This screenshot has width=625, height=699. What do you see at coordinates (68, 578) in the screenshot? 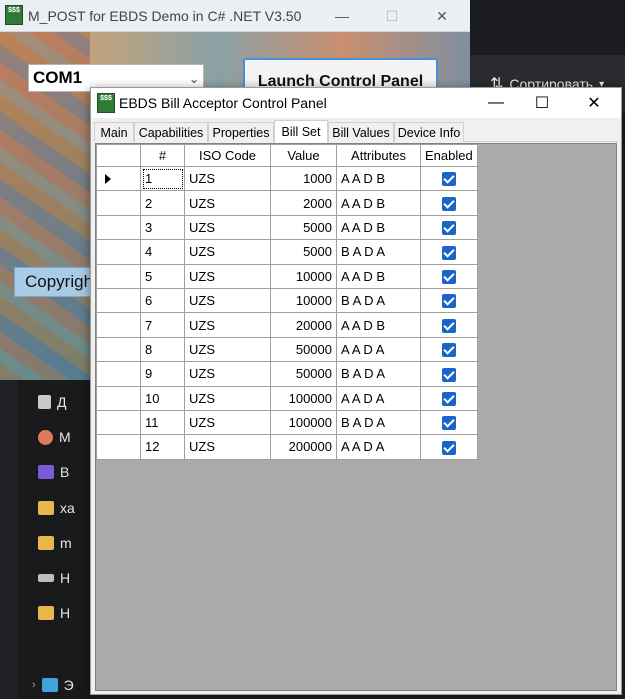
I see `sidebar-item-drive: H` at bounding box center [68, 578].